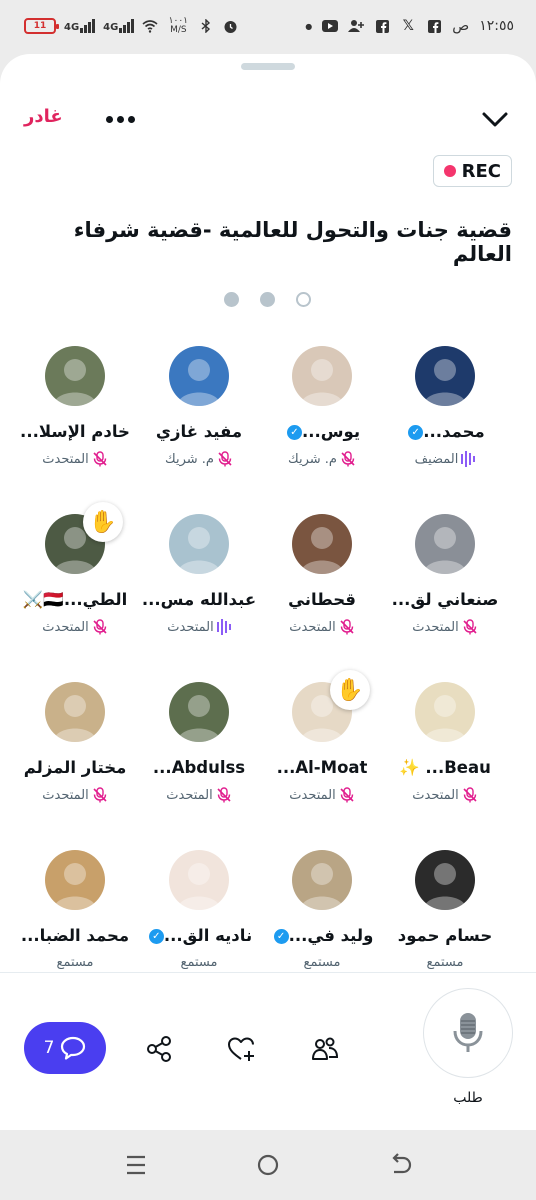 This screenshot has height=1200, width=536. I want to click on participant-tile: قحطاني المتحدث, so click(322, 589).